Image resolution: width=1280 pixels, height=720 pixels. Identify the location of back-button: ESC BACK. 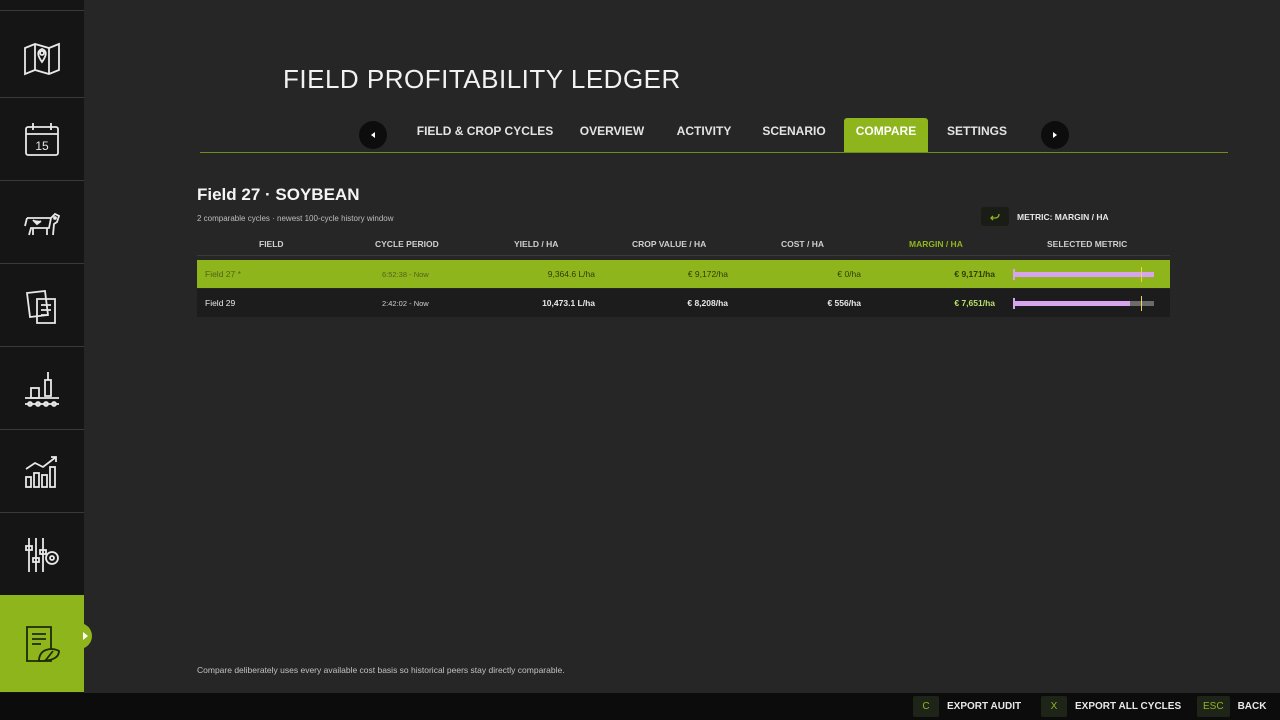
(1231, 706).